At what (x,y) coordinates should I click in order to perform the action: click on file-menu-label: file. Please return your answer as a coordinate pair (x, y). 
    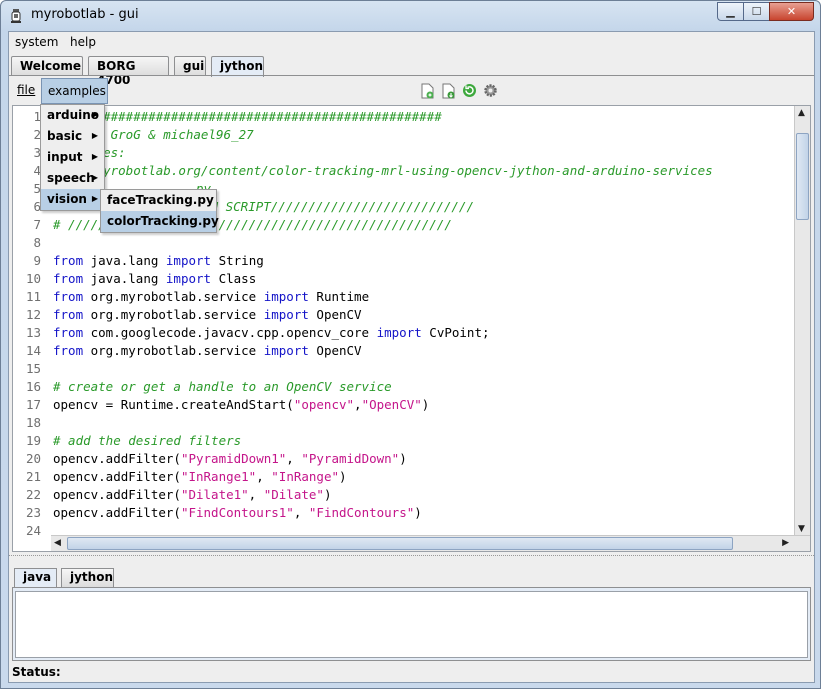
    Looking at the image, I should click on (26, 90).